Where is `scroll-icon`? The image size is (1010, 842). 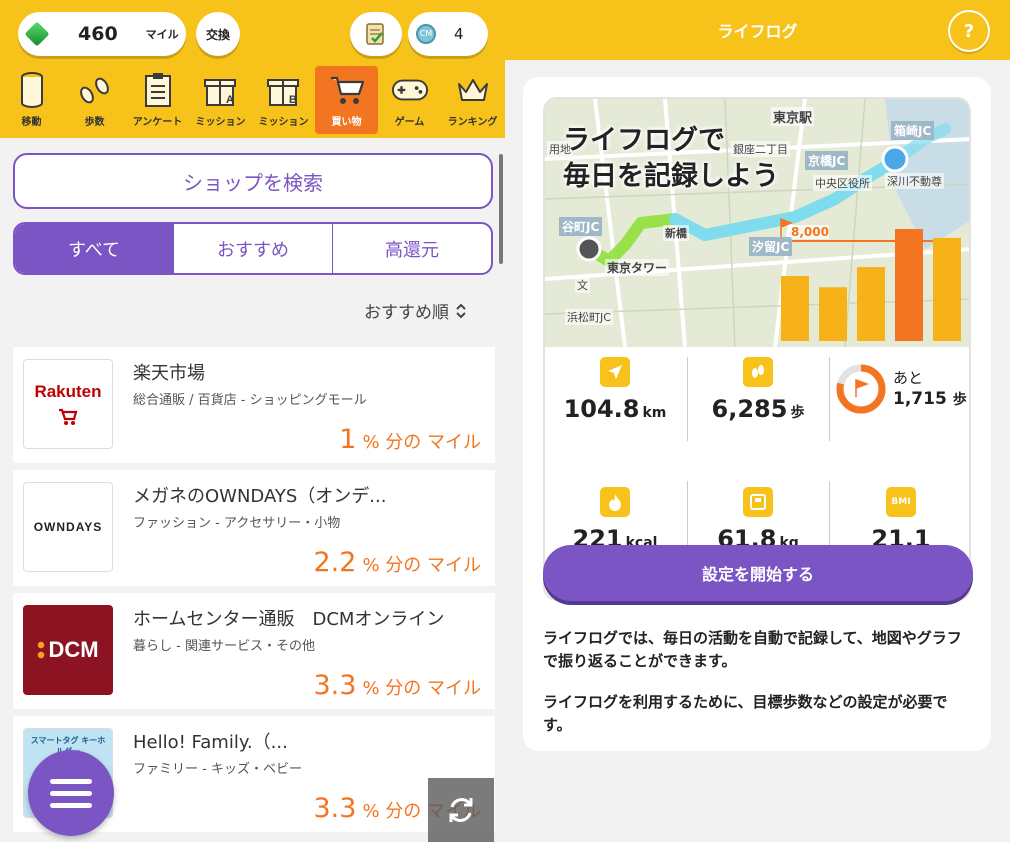
scroll-icon is located at coordinates (375, 34).